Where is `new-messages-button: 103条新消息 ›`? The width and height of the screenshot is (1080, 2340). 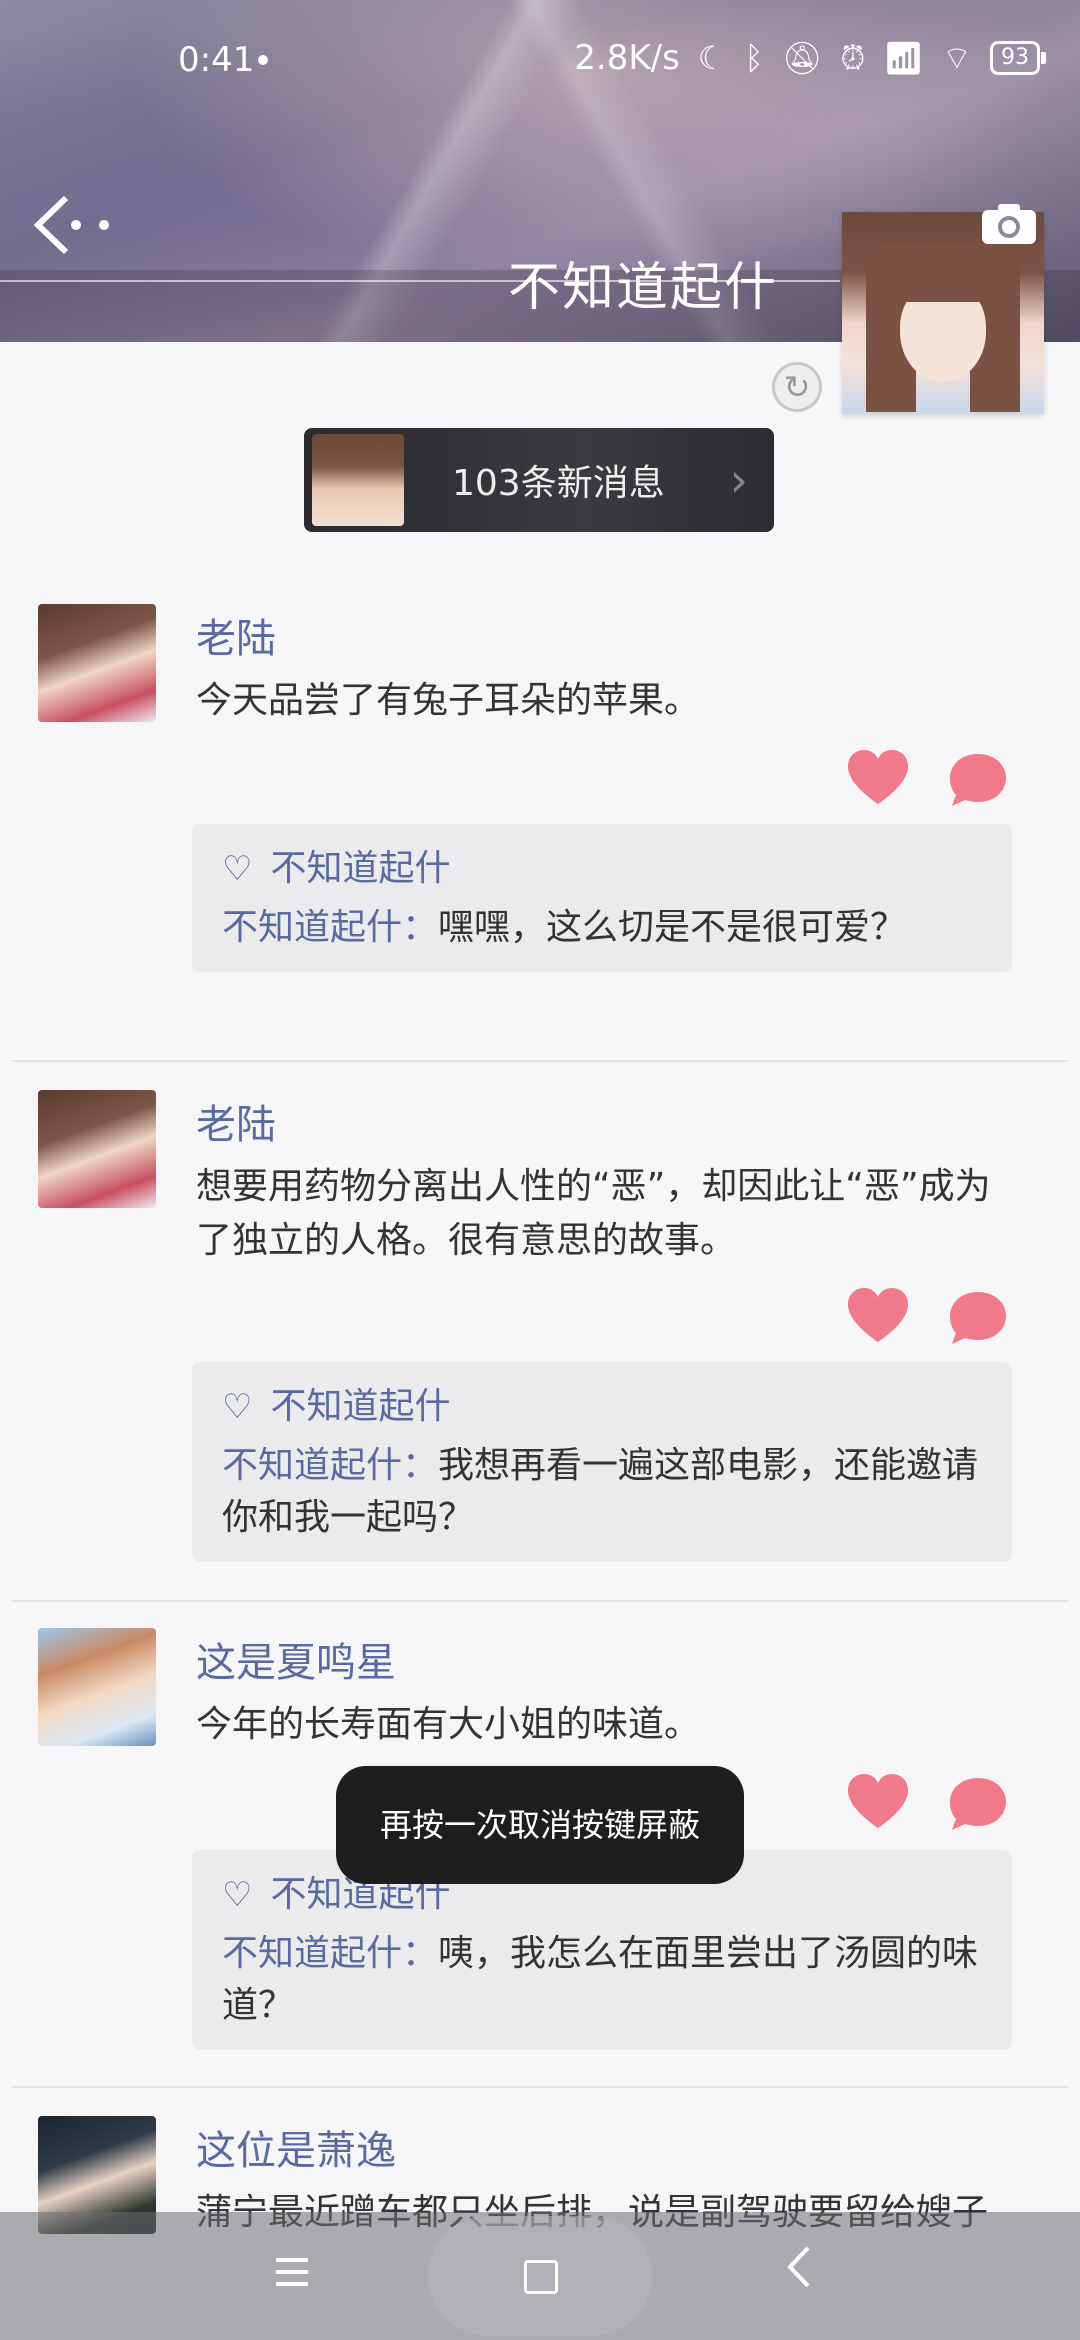 new-messages-button: 103条新消息 › is located at coordinates (539, 480).